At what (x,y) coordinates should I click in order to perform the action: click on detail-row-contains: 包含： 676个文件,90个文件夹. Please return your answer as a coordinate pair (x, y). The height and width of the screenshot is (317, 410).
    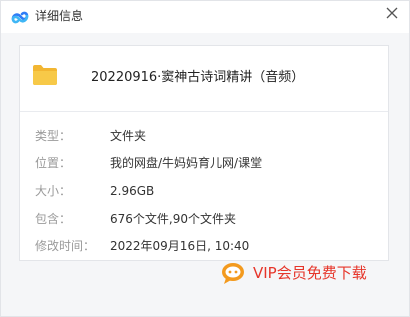
    Looking at the image, I should click on (204, 219).